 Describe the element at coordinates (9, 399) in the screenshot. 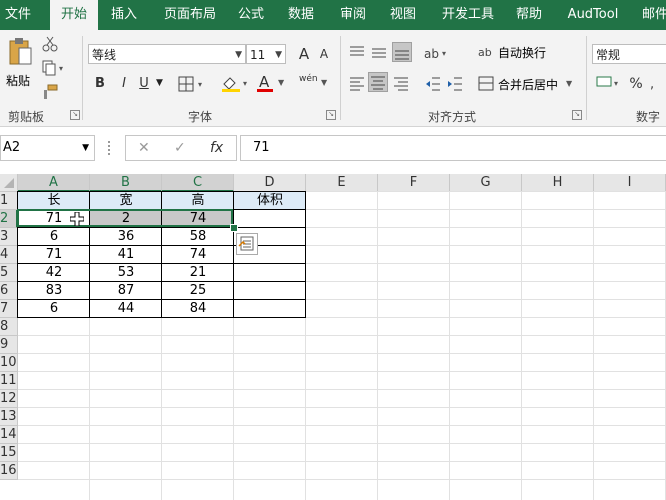

I see `row-header-12: 12` at that location.